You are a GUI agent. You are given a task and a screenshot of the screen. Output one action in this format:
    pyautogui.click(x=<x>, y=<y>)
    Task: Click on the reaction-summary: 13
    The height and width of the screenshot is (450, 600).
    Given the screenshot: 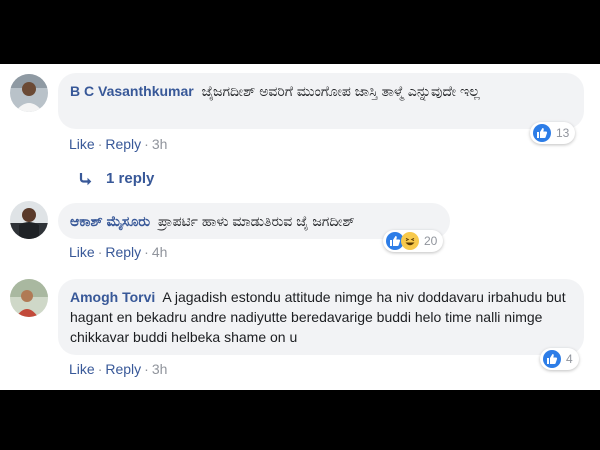 What is the action you would take?
    pyautogui.click(x=553, y=133)
    